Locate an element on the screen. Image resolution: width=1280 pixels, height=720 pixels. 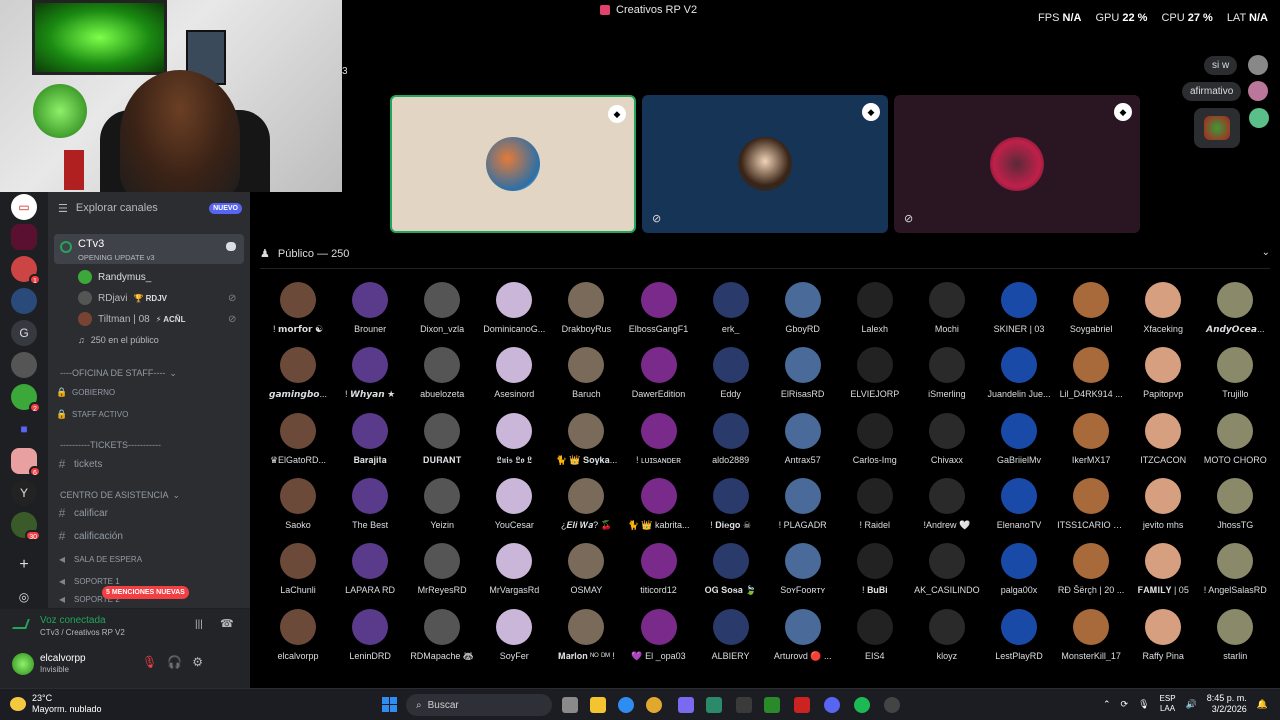
audience-member: ElenanoTV is located at coordinates (1019, 507).